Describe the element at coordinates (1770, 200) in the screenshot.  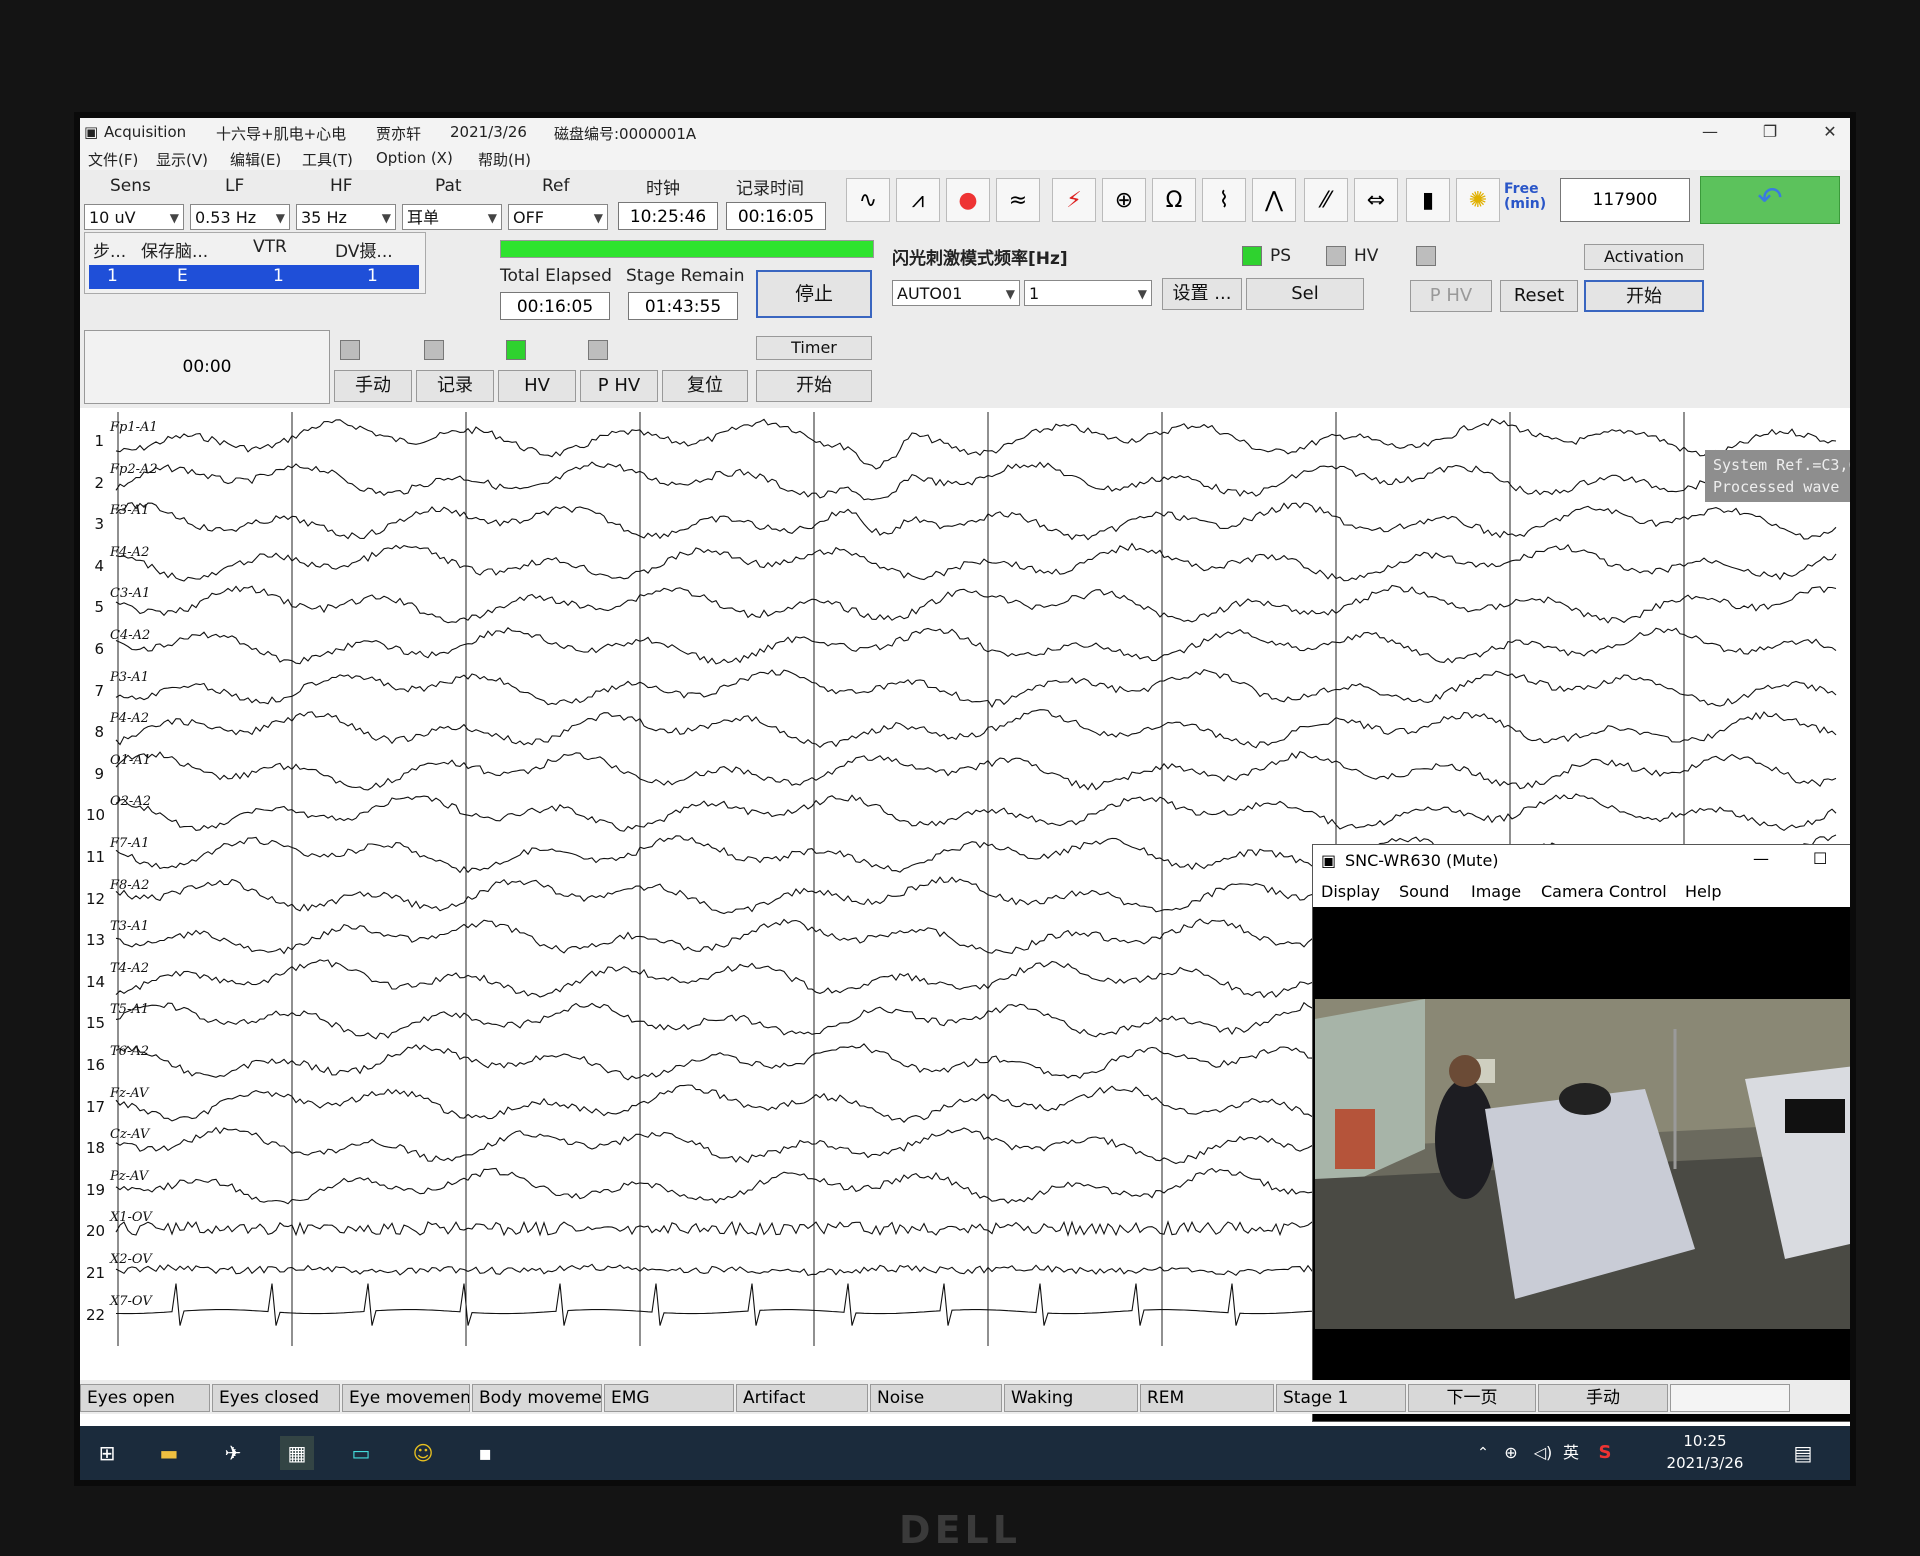
I see `back-arrow-icon: ↶` at that location.